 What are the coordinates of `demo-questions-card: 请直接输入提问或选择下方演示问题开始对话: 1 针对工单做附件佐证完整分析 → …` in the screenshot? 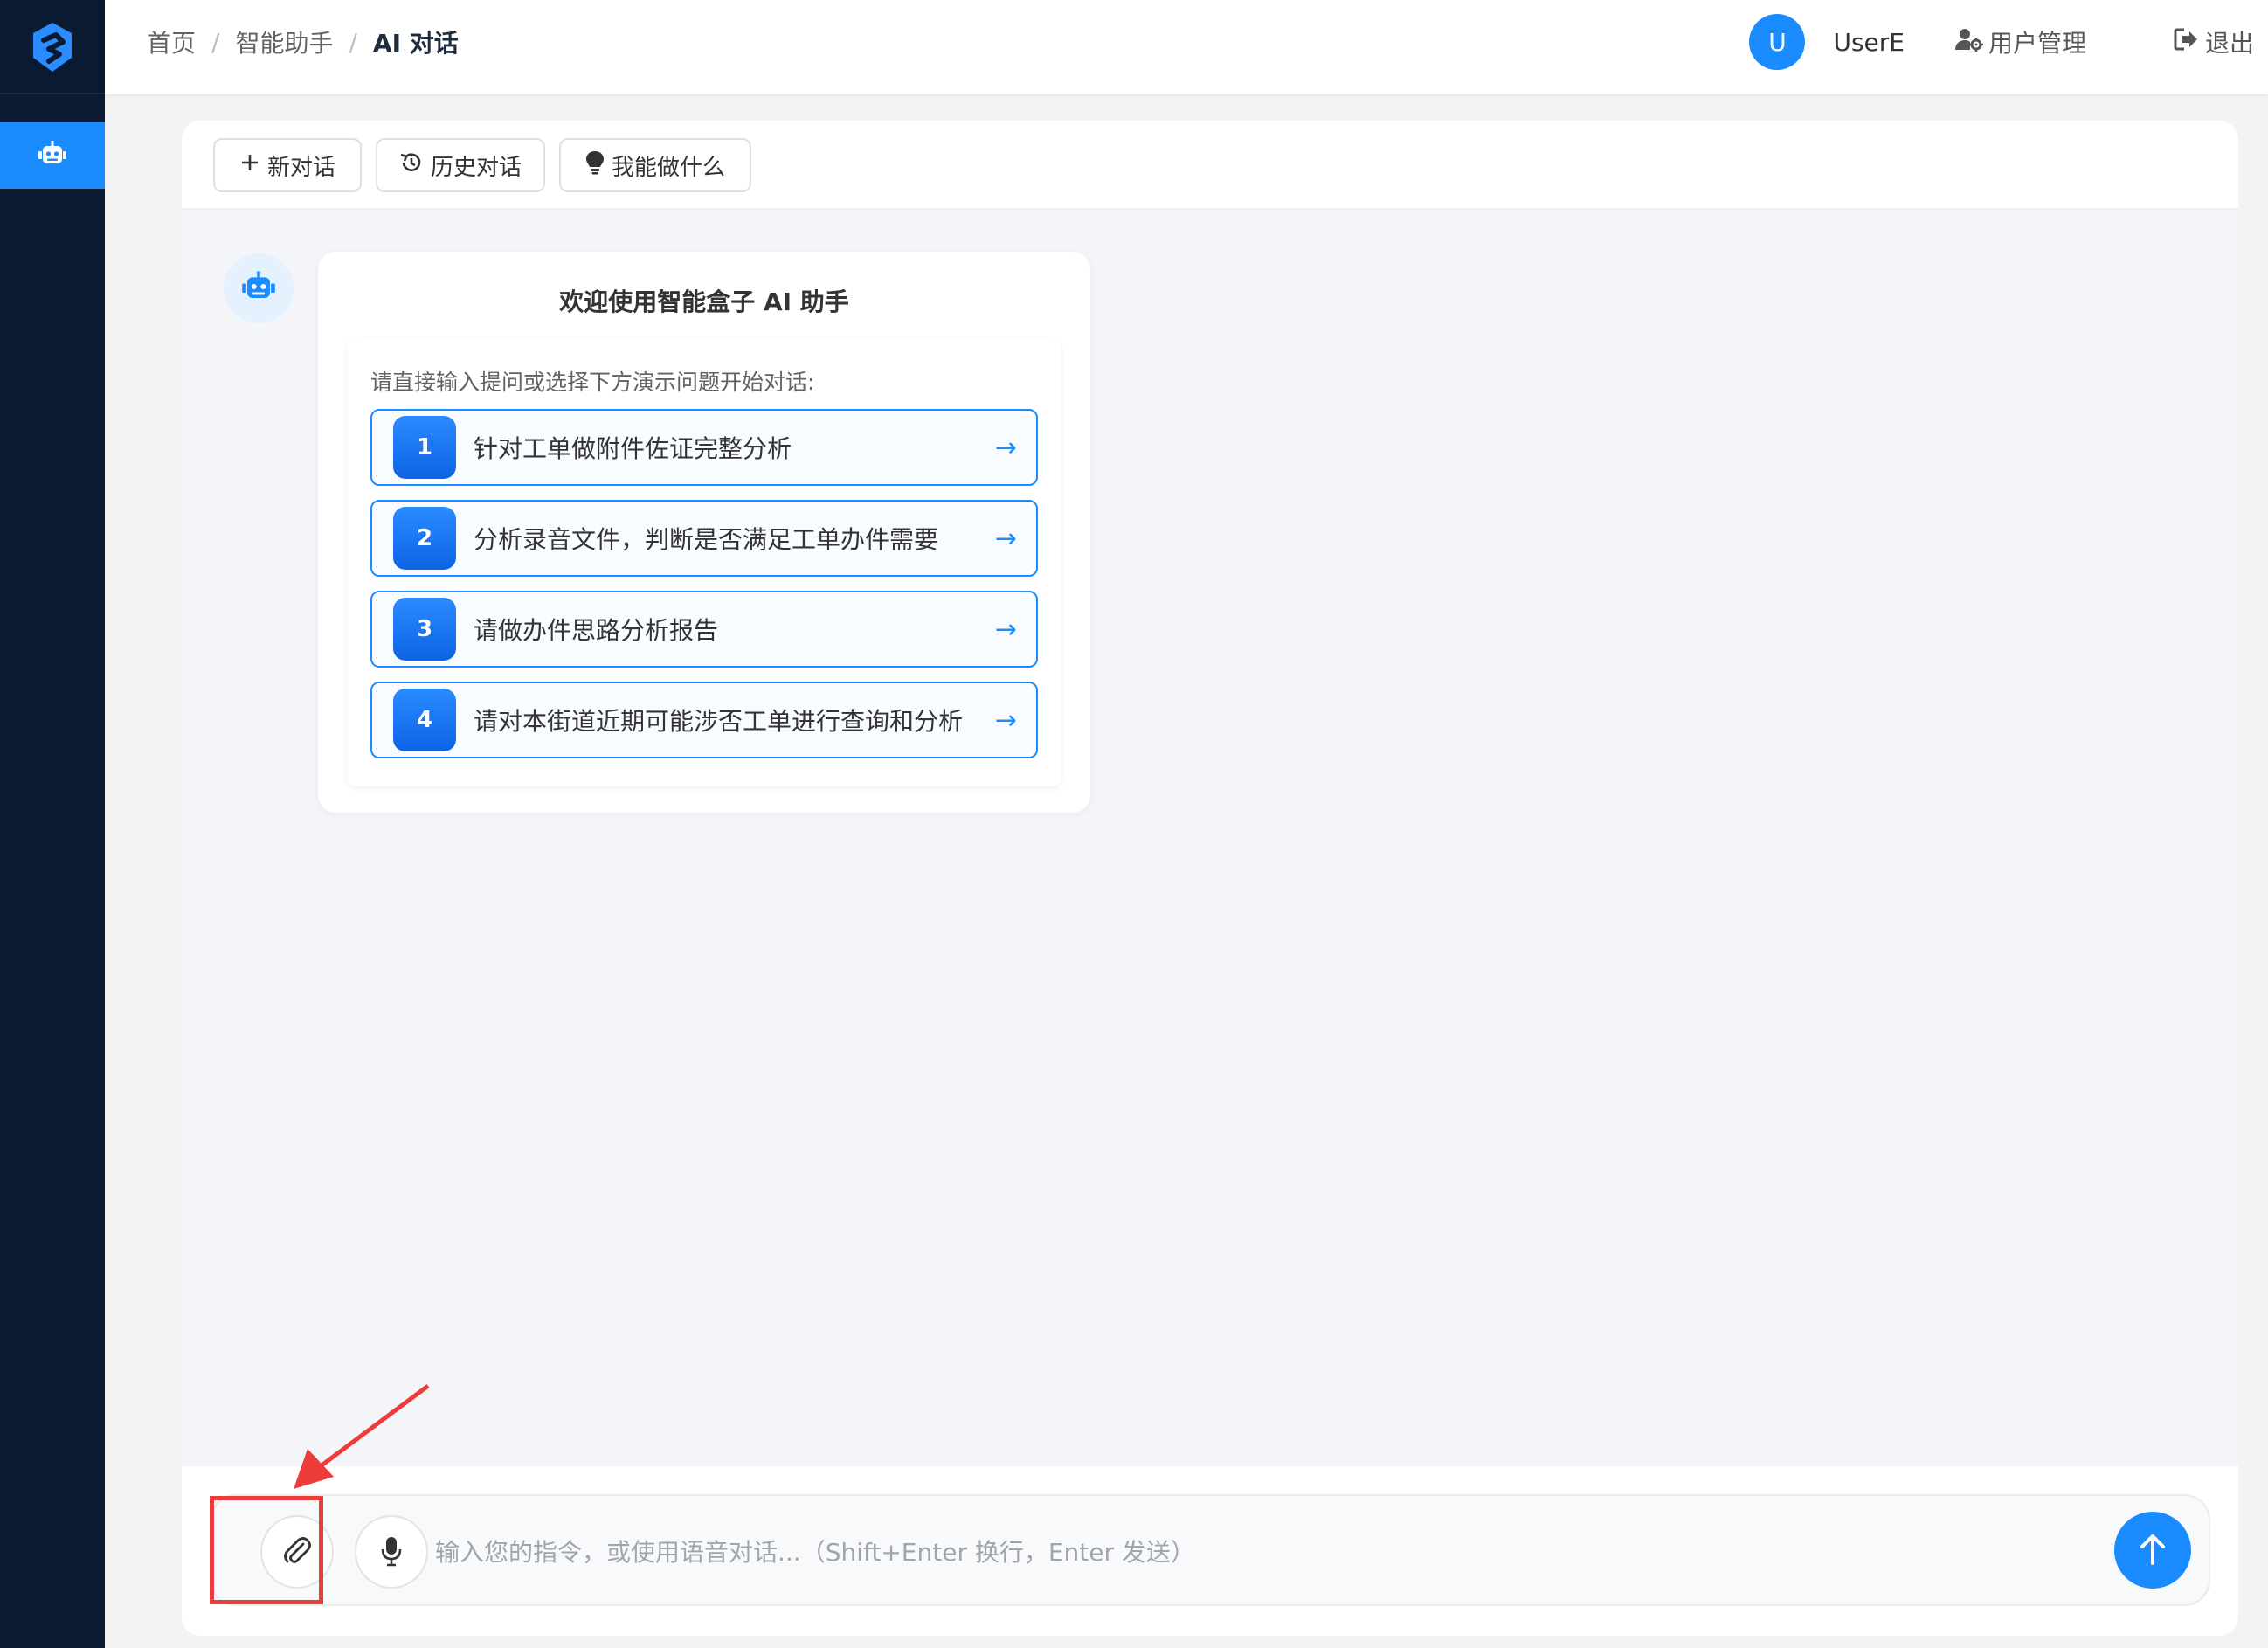 It's located at (704, 562).